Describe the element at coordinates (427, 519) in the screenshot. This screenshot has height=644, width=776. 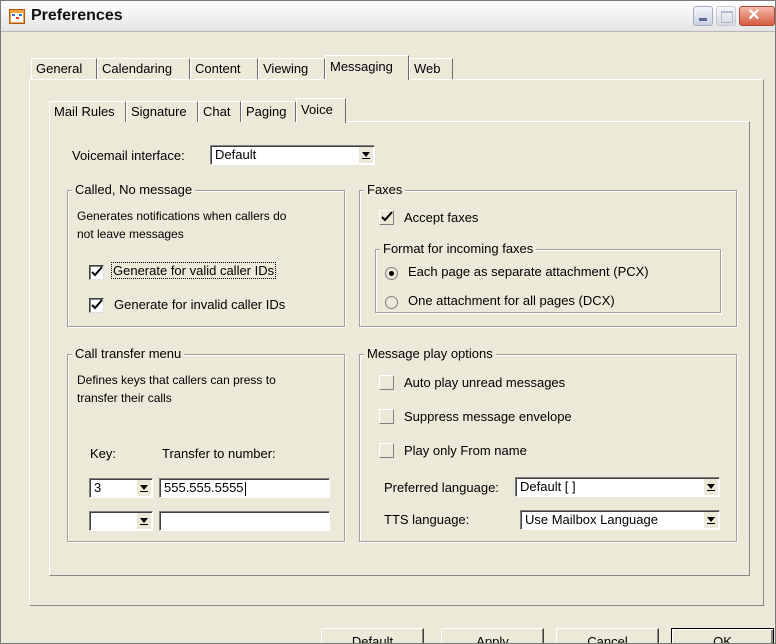
I see `tts-language-label: TTS language:` at that location.